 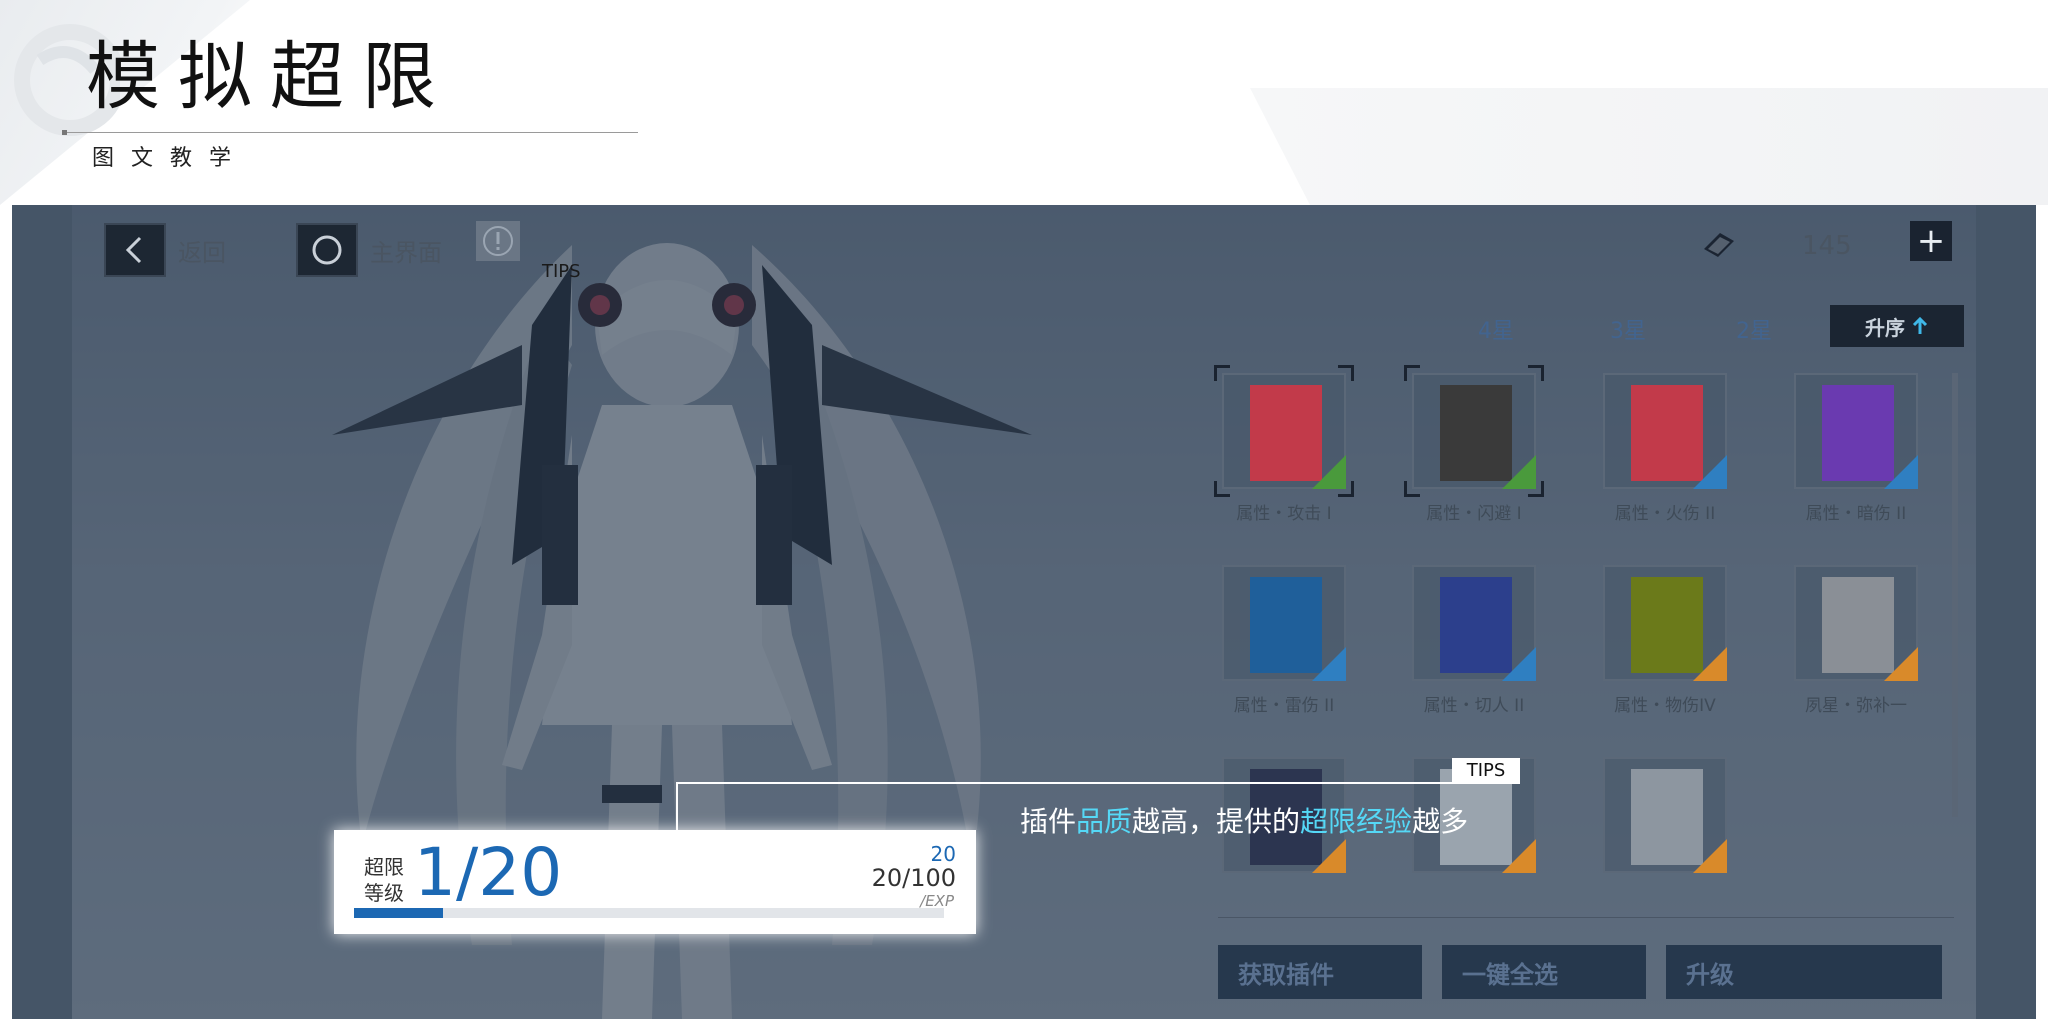 I want to click on tips-highlight-exp: 超限经验, so click(x=1356, y=821).